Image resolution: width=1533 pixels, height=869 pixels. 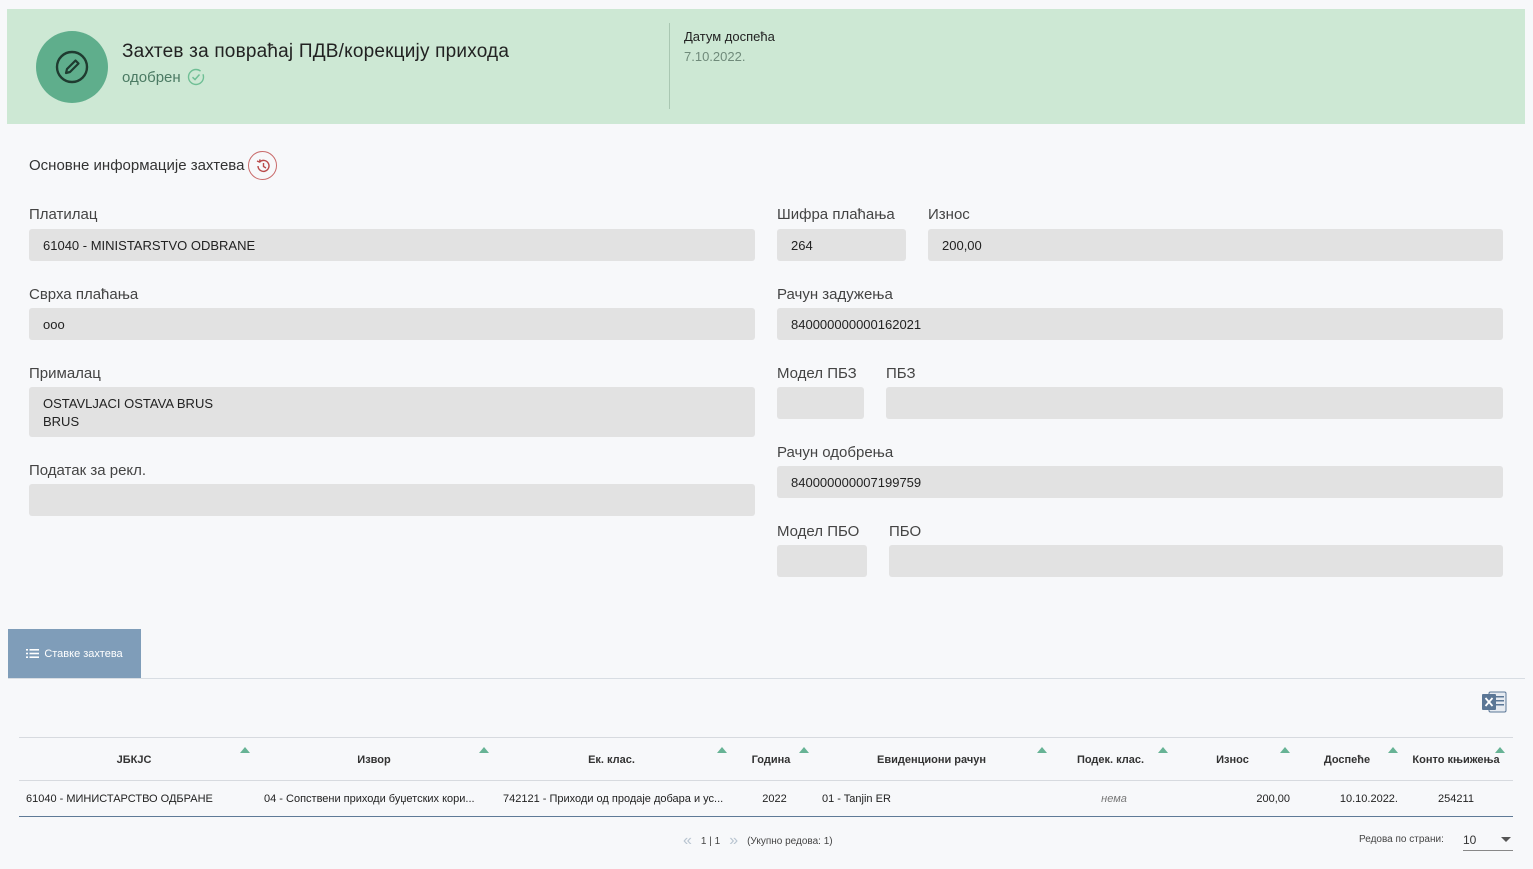 What do you see at coordinates (687, 841) in the screenshot?
I see `previous-page-icon: «` at bounding box center [687, 841].